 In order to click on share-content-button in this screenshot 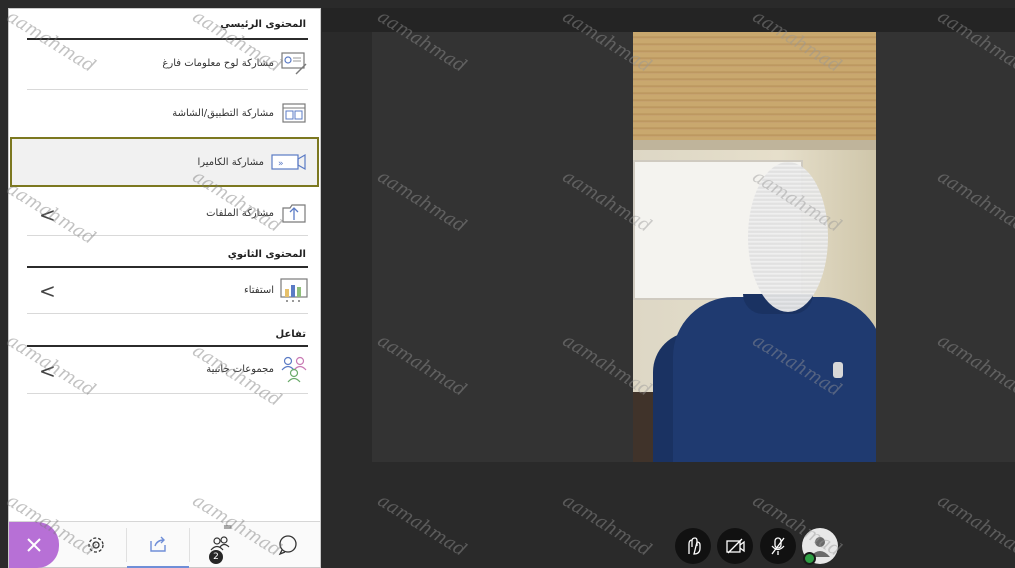, I will do `click(158, 545)`.